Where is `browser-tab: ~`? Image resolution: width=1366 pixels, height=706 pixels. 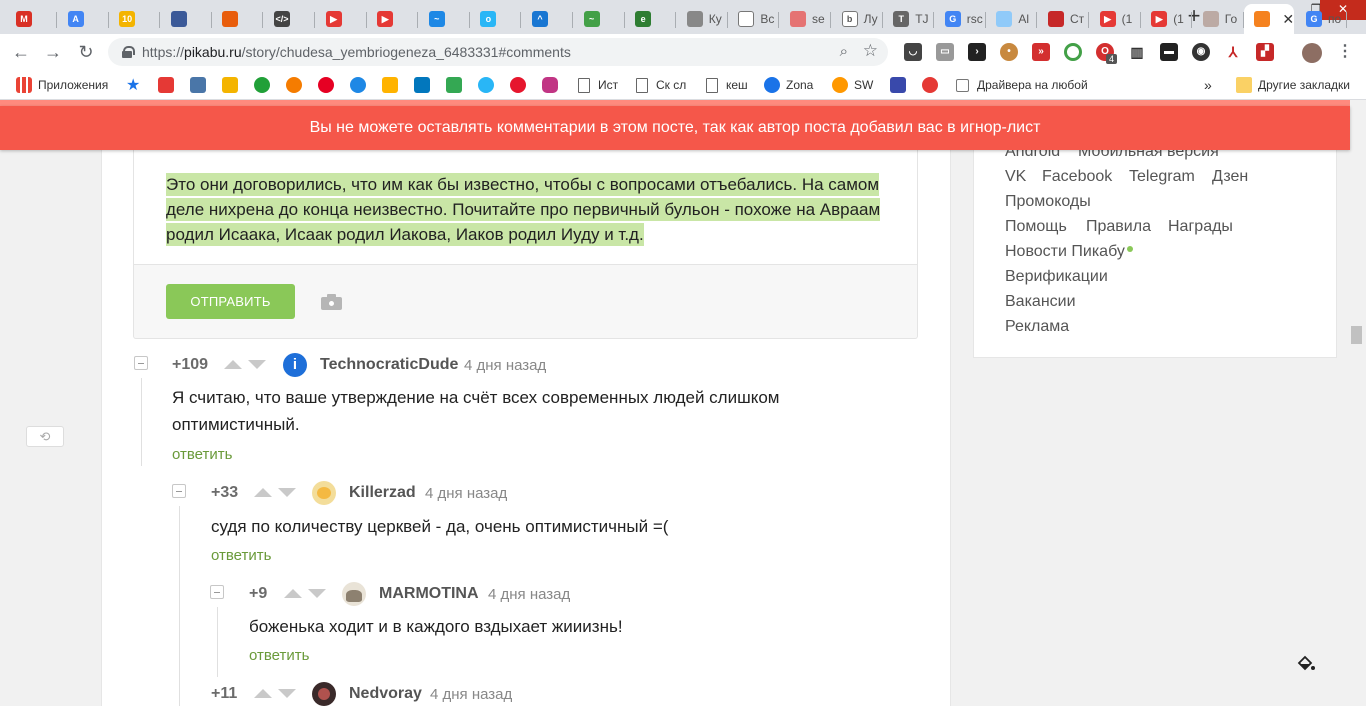
browser-tab: ~ is located at coordinates (599, 19).